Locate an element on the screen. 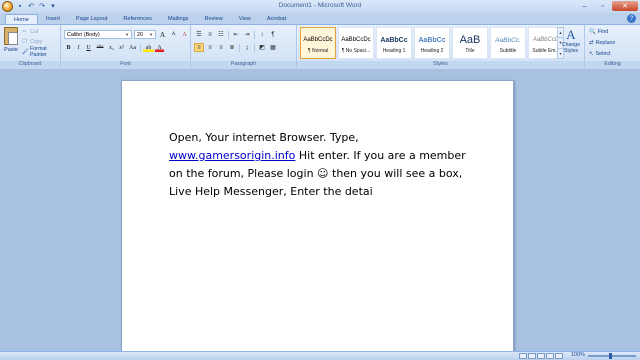 This screenshot has height=360, width=640. font-size-combo: 20 ▼ is located at coordinates (145, 34).